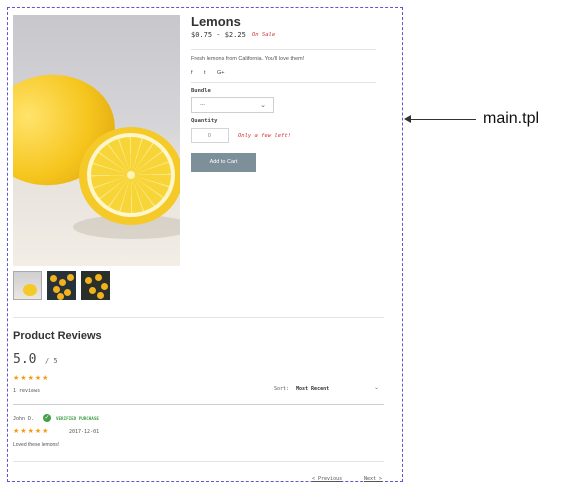  I want to click on add-to-cart-button: Add to Cart, so click(223, 162).